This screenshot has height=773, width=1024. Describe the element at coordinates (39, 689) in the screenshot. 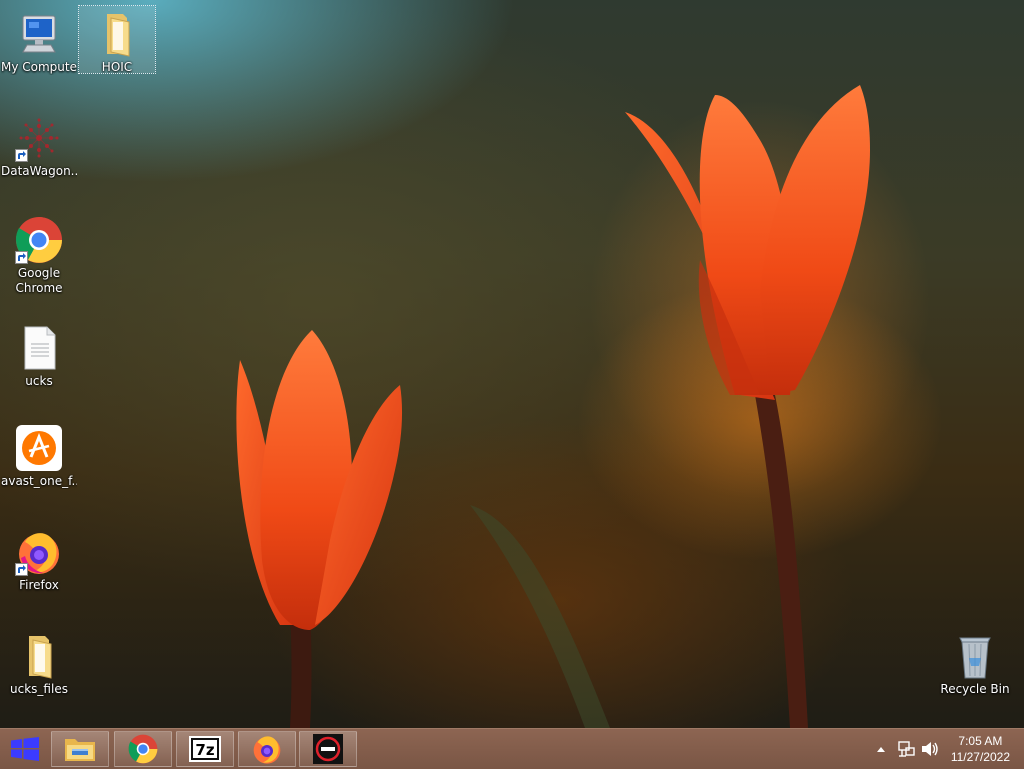

I see `desktop-icon-label: ucks_files` at that location.